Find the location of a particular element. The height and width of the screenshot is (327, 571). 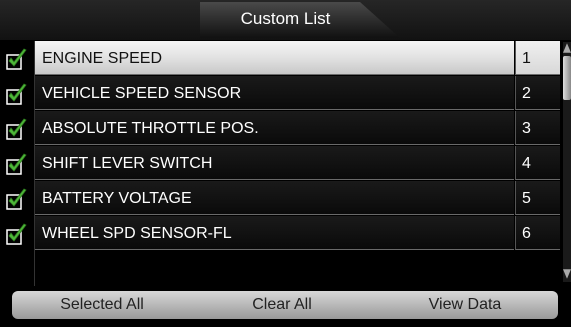

scroll-thumb is located at coordinates (567, 78).